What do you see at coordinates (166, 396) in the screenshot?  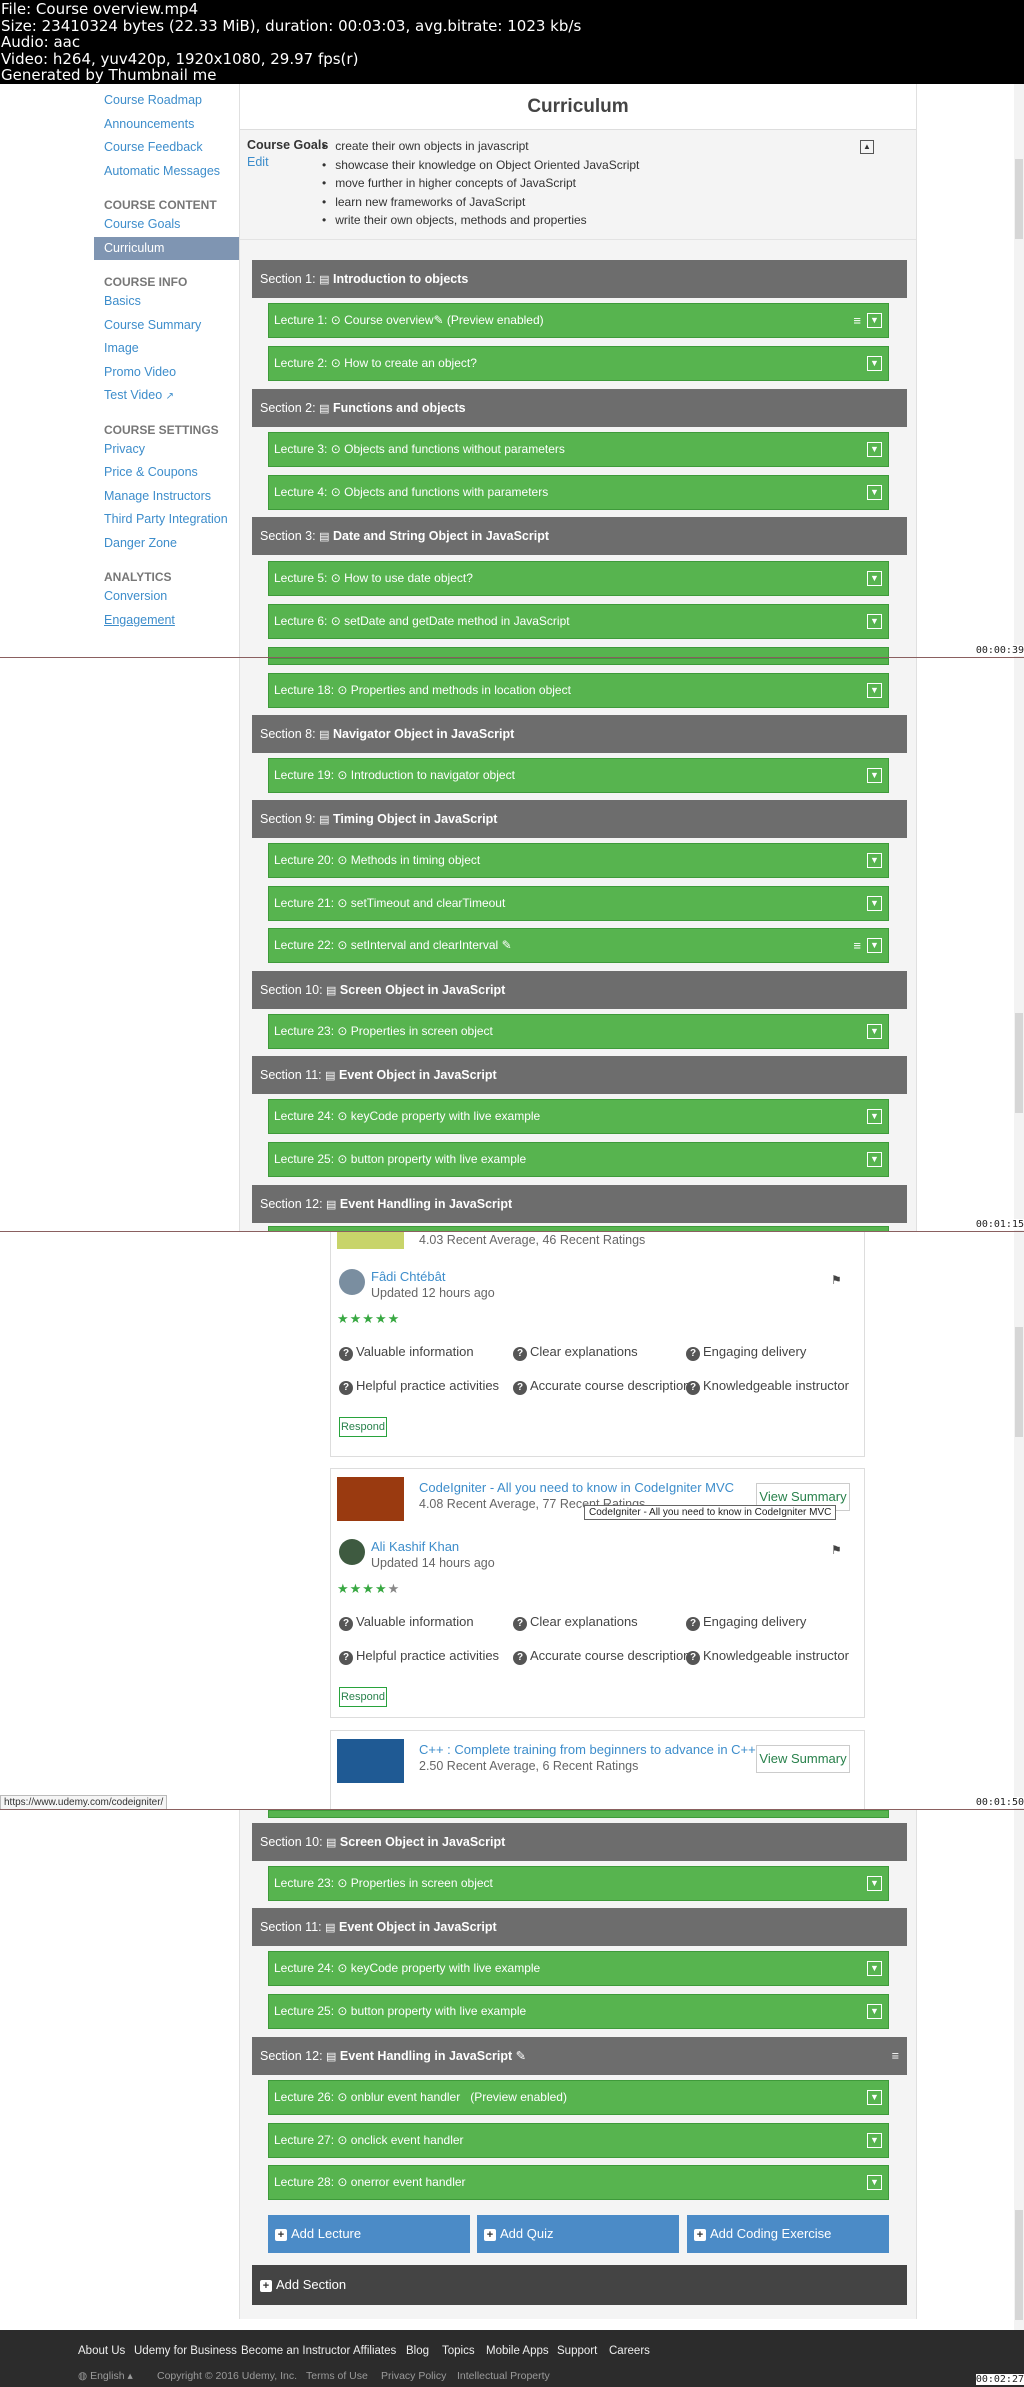 I see `sidebar-link-test-video: Test Video ↗` at bounding box center [166, 396].